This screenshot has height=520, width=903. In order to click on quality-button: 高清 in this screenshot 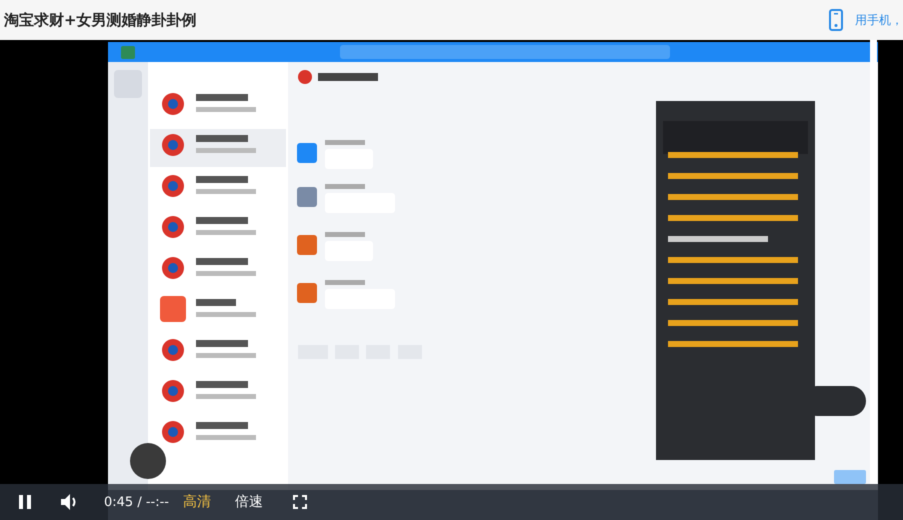, I will do `click(196, 502)`.